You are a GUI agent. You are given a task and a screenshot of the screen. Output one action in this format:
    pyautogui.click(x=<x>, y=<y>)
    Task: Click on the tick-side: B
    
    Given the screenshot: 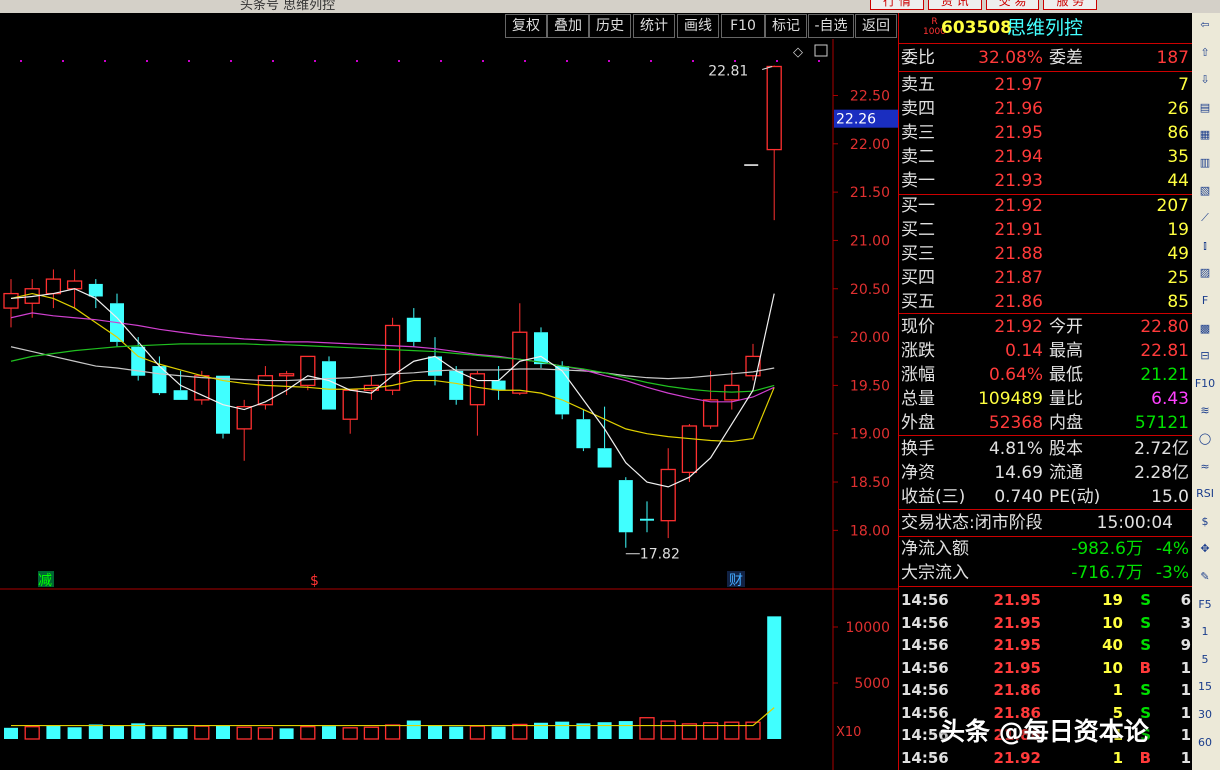 What is the action you would take?
    pyautogui.click(x=1145, y=667)
    